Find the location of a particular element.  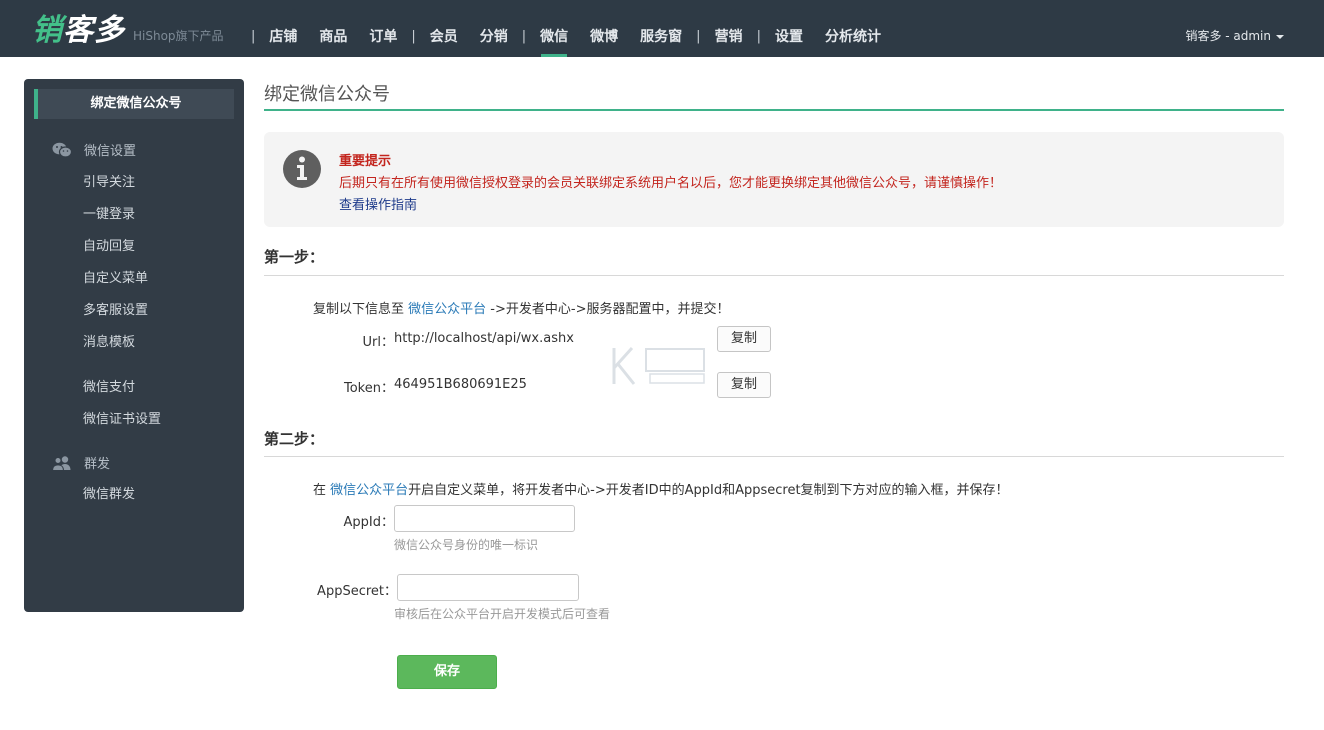

operation-guide-link: 查看操作指南 is located at coordinates (378, 203).